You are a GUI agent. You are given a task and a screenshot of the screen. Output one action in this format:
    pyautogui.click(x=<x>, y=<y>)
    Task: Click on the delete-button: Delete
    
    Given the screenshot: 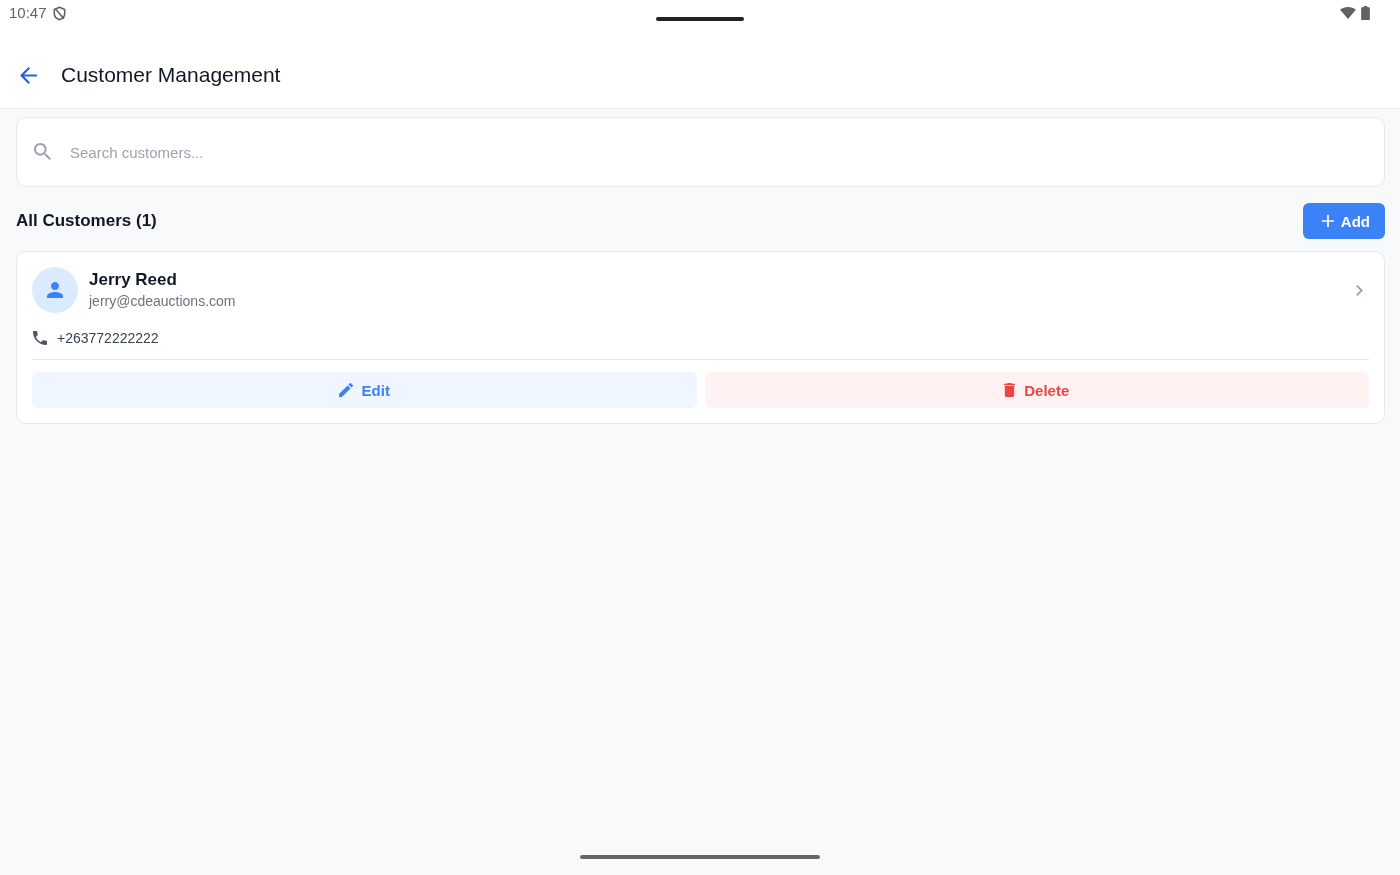 What is the action you would take?
    pyautogui.click(x=1036, y=390)
    